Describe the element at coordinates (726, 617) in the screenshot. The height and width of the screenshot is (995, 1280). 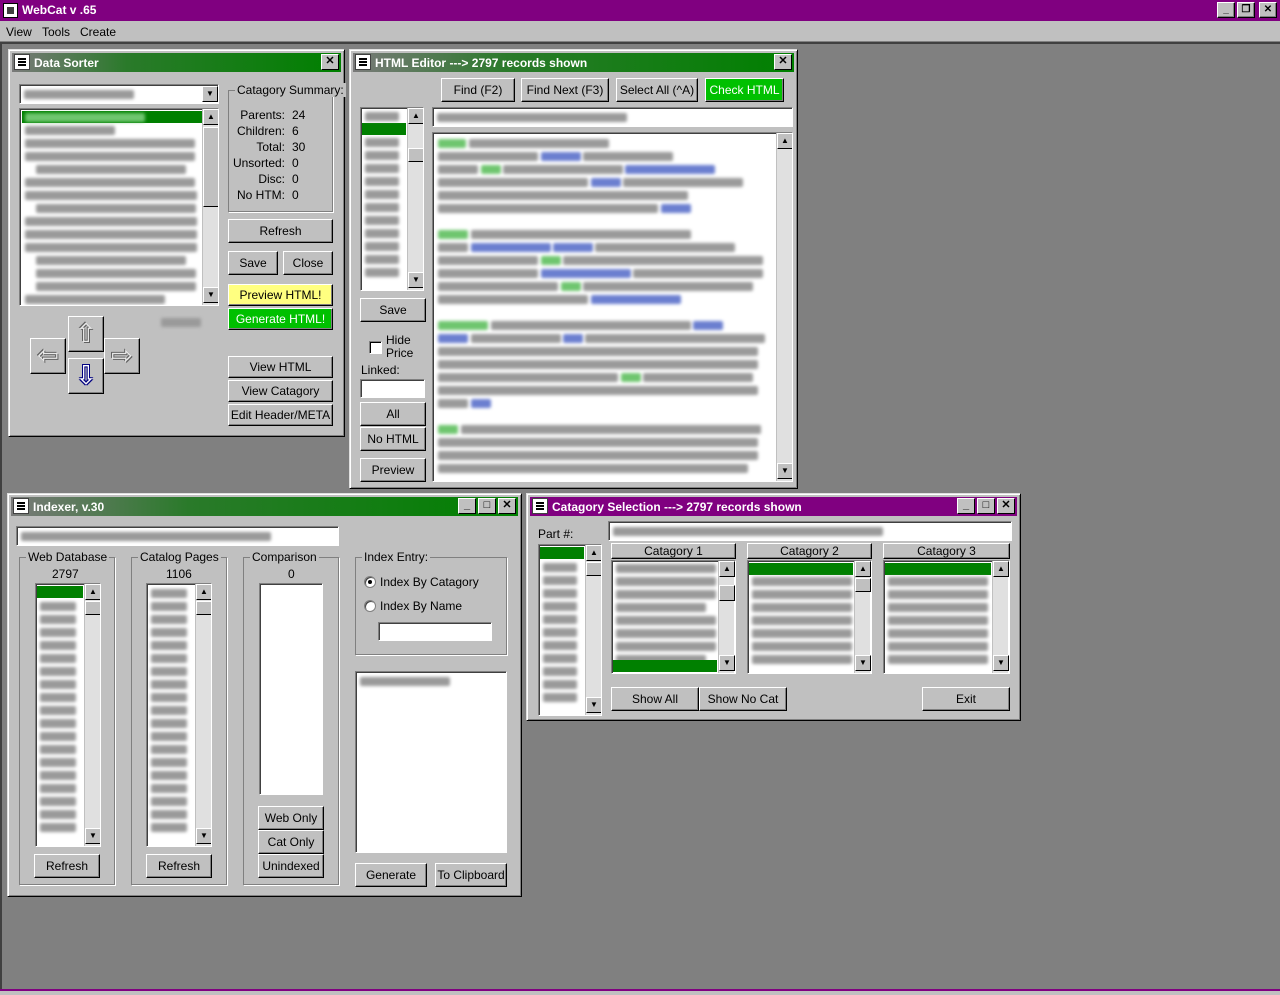
I see `category-1-scrollbar: ▲ ▼` at that location.